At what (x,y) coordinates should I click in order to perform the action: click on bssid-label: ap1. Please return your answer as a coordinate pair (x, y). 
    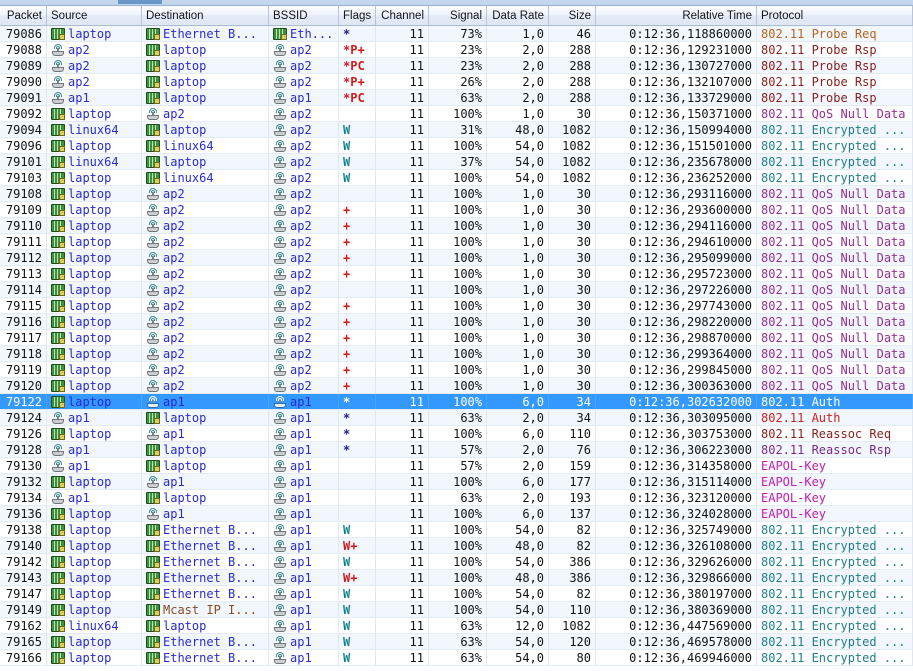
    Looking at the image, I should click on (301, 657).